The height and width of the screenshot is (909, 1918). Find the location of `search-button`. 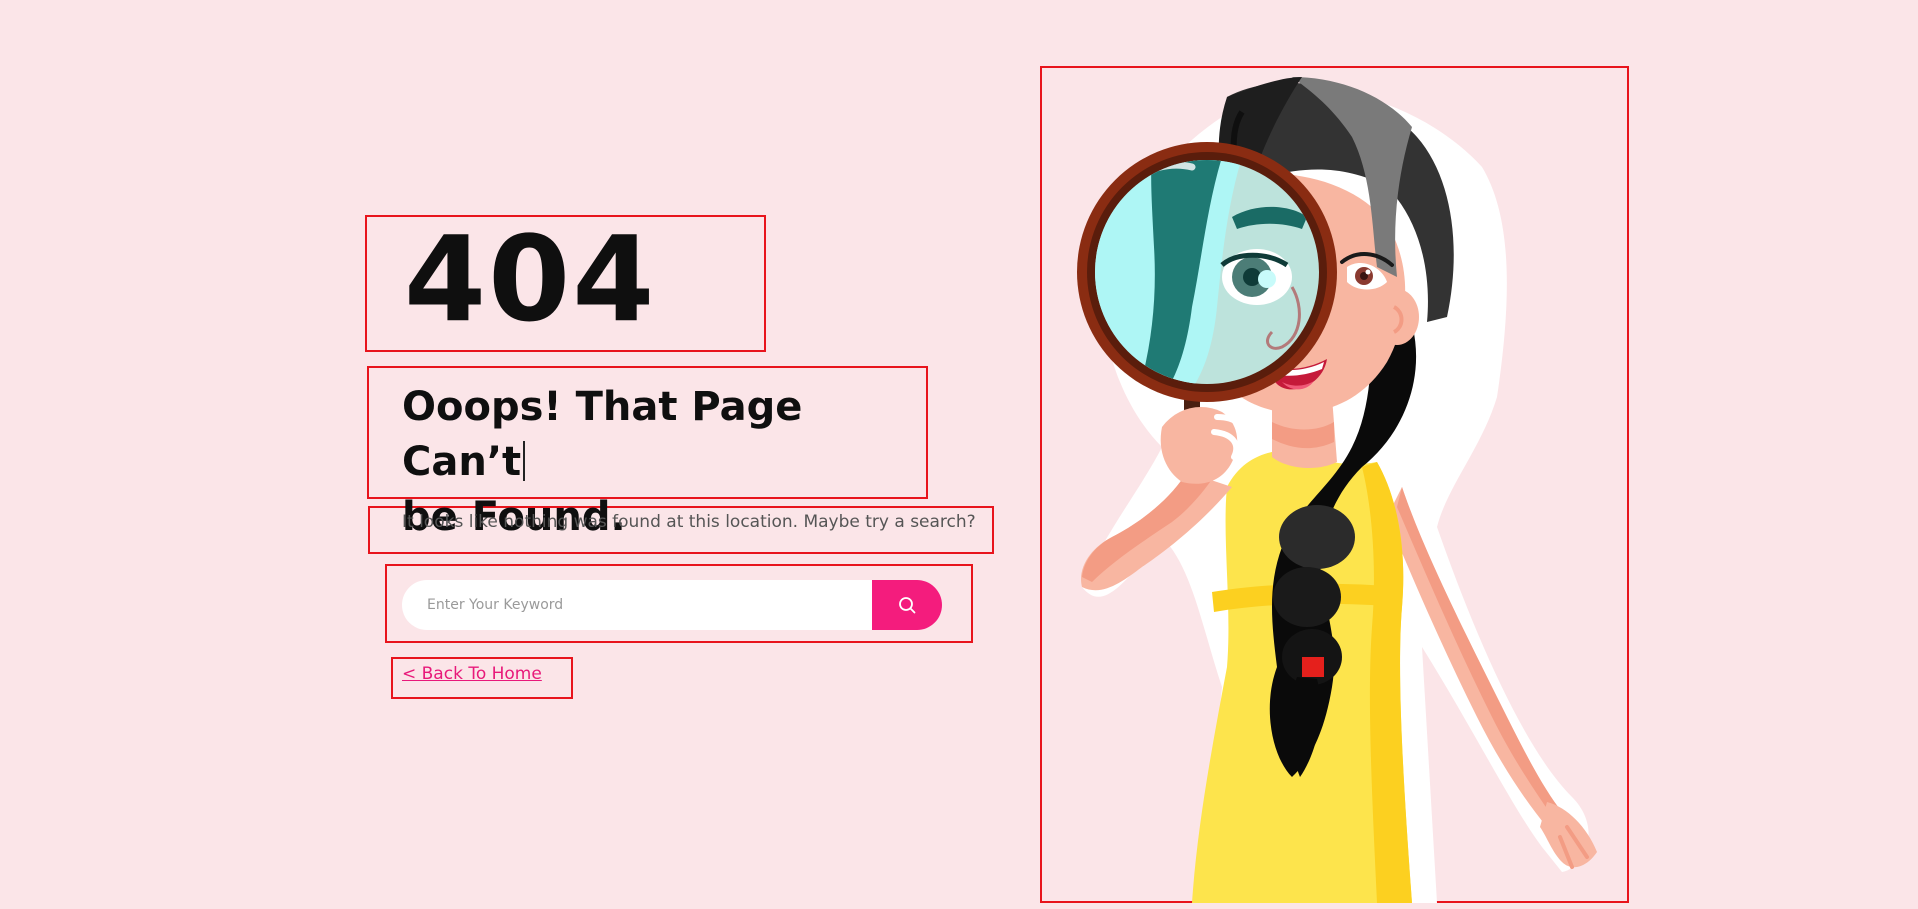

search-button is located at coordinates (907, 605).